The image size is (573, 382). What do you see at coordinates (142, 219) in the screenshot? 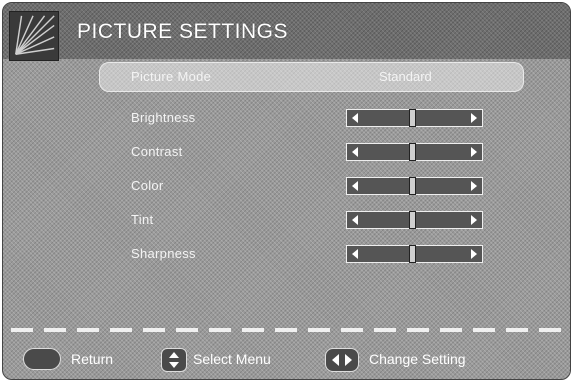
I see `setting-label: Tint` at bounding box center [142, 219].